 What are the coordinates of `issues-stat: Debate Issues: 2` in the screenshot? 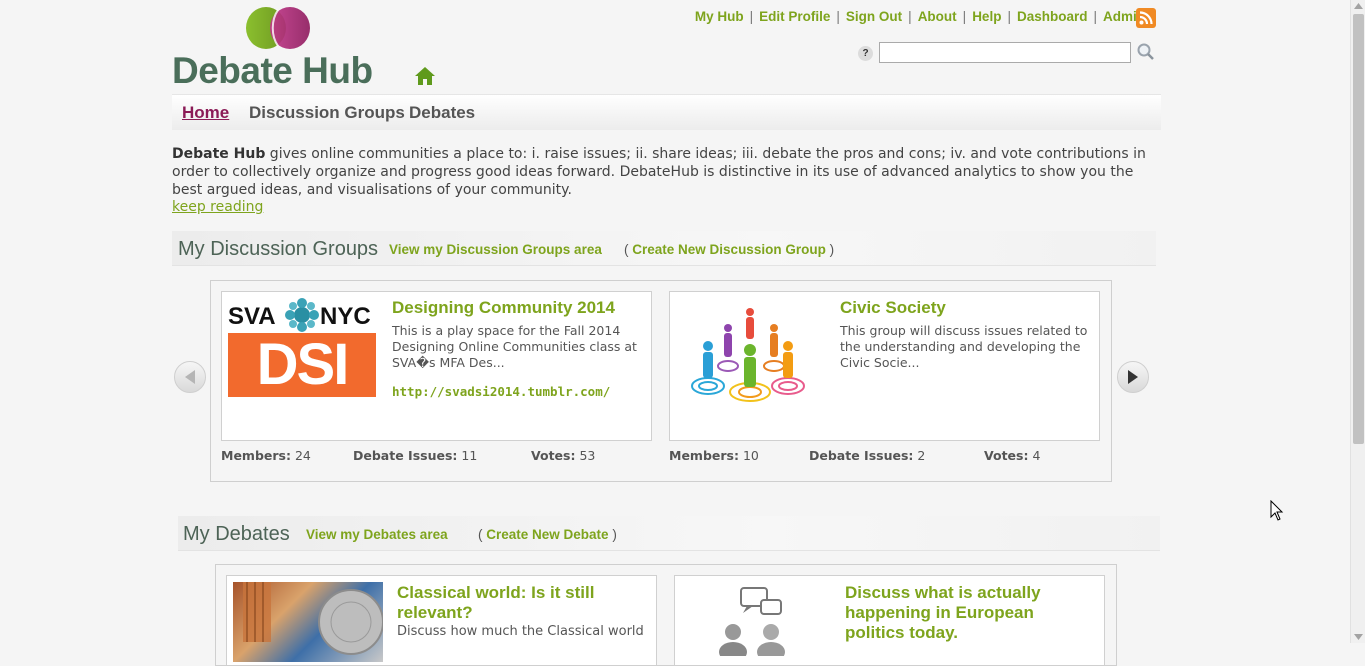 It's located at (867, 455).